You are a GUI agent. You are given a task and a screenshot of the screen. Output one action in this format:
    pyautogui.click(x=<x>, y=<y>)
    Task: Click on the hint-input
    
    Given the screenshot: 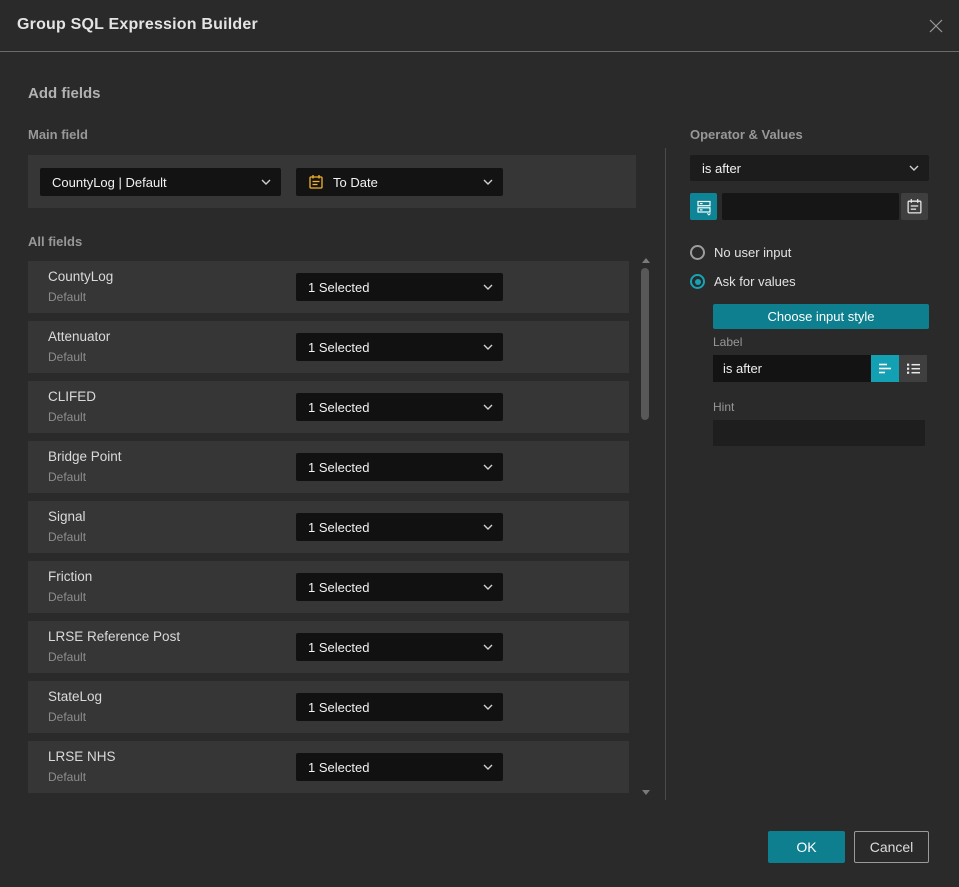 What is the action you would take?
    pyautogui.click(x=819, y=433)
    